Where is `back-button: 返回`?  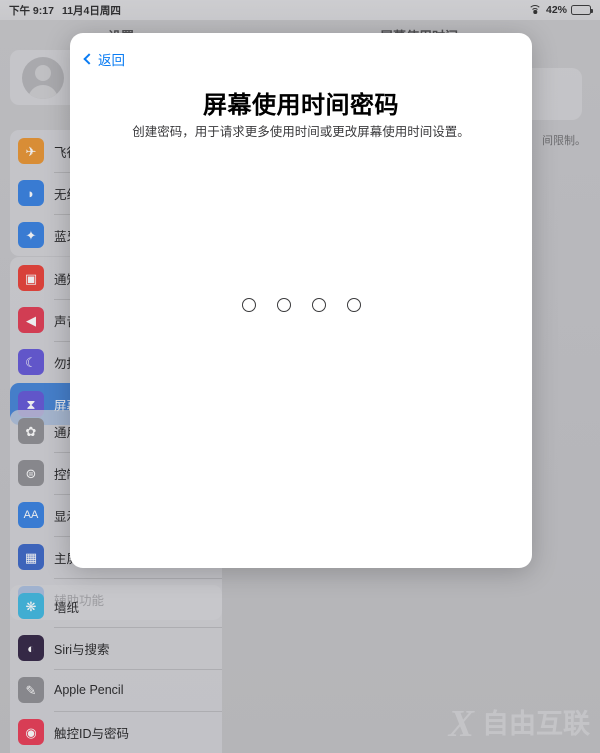 back-button: 返回 is located at coordinates (105, 59).